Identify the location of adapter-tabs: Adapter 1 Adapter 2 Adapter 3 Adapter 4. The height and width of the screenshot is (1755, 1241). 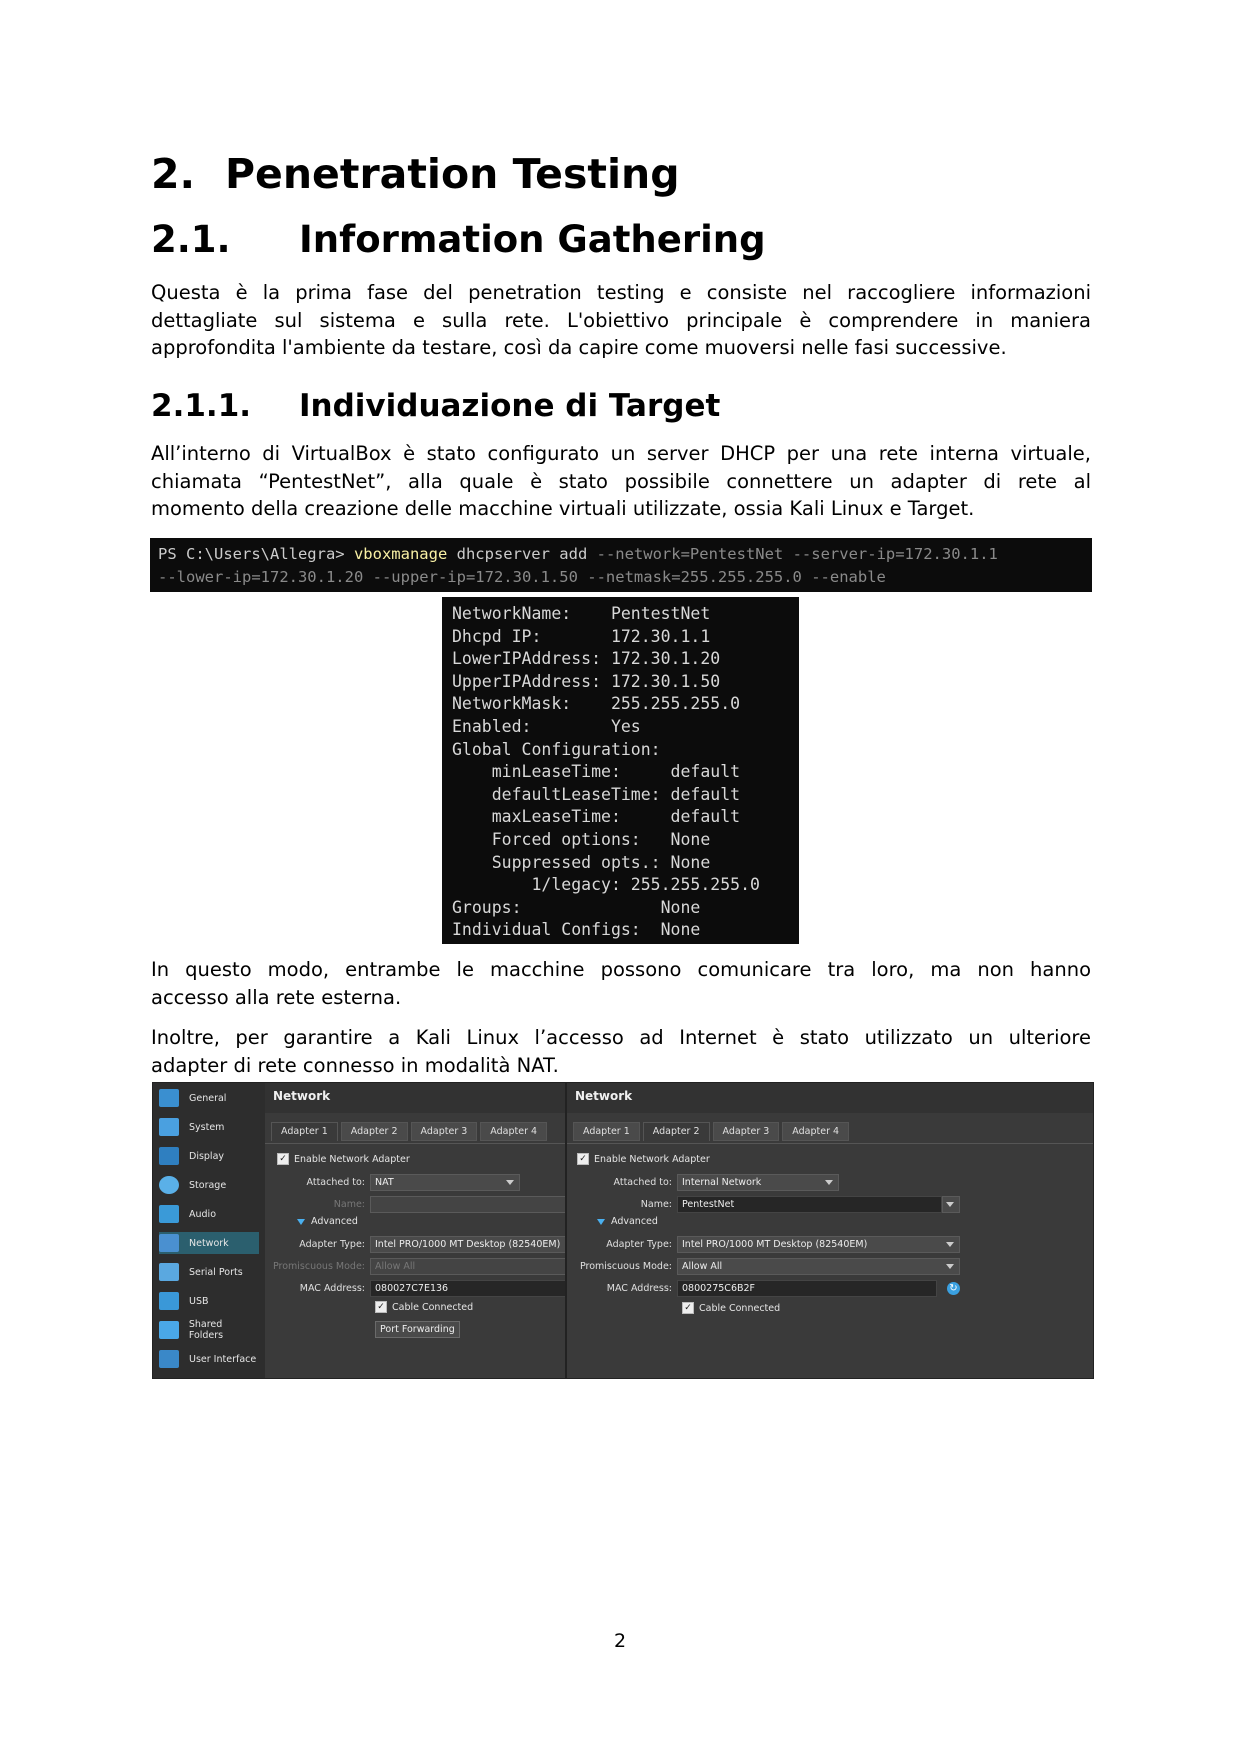
(410, 1131).